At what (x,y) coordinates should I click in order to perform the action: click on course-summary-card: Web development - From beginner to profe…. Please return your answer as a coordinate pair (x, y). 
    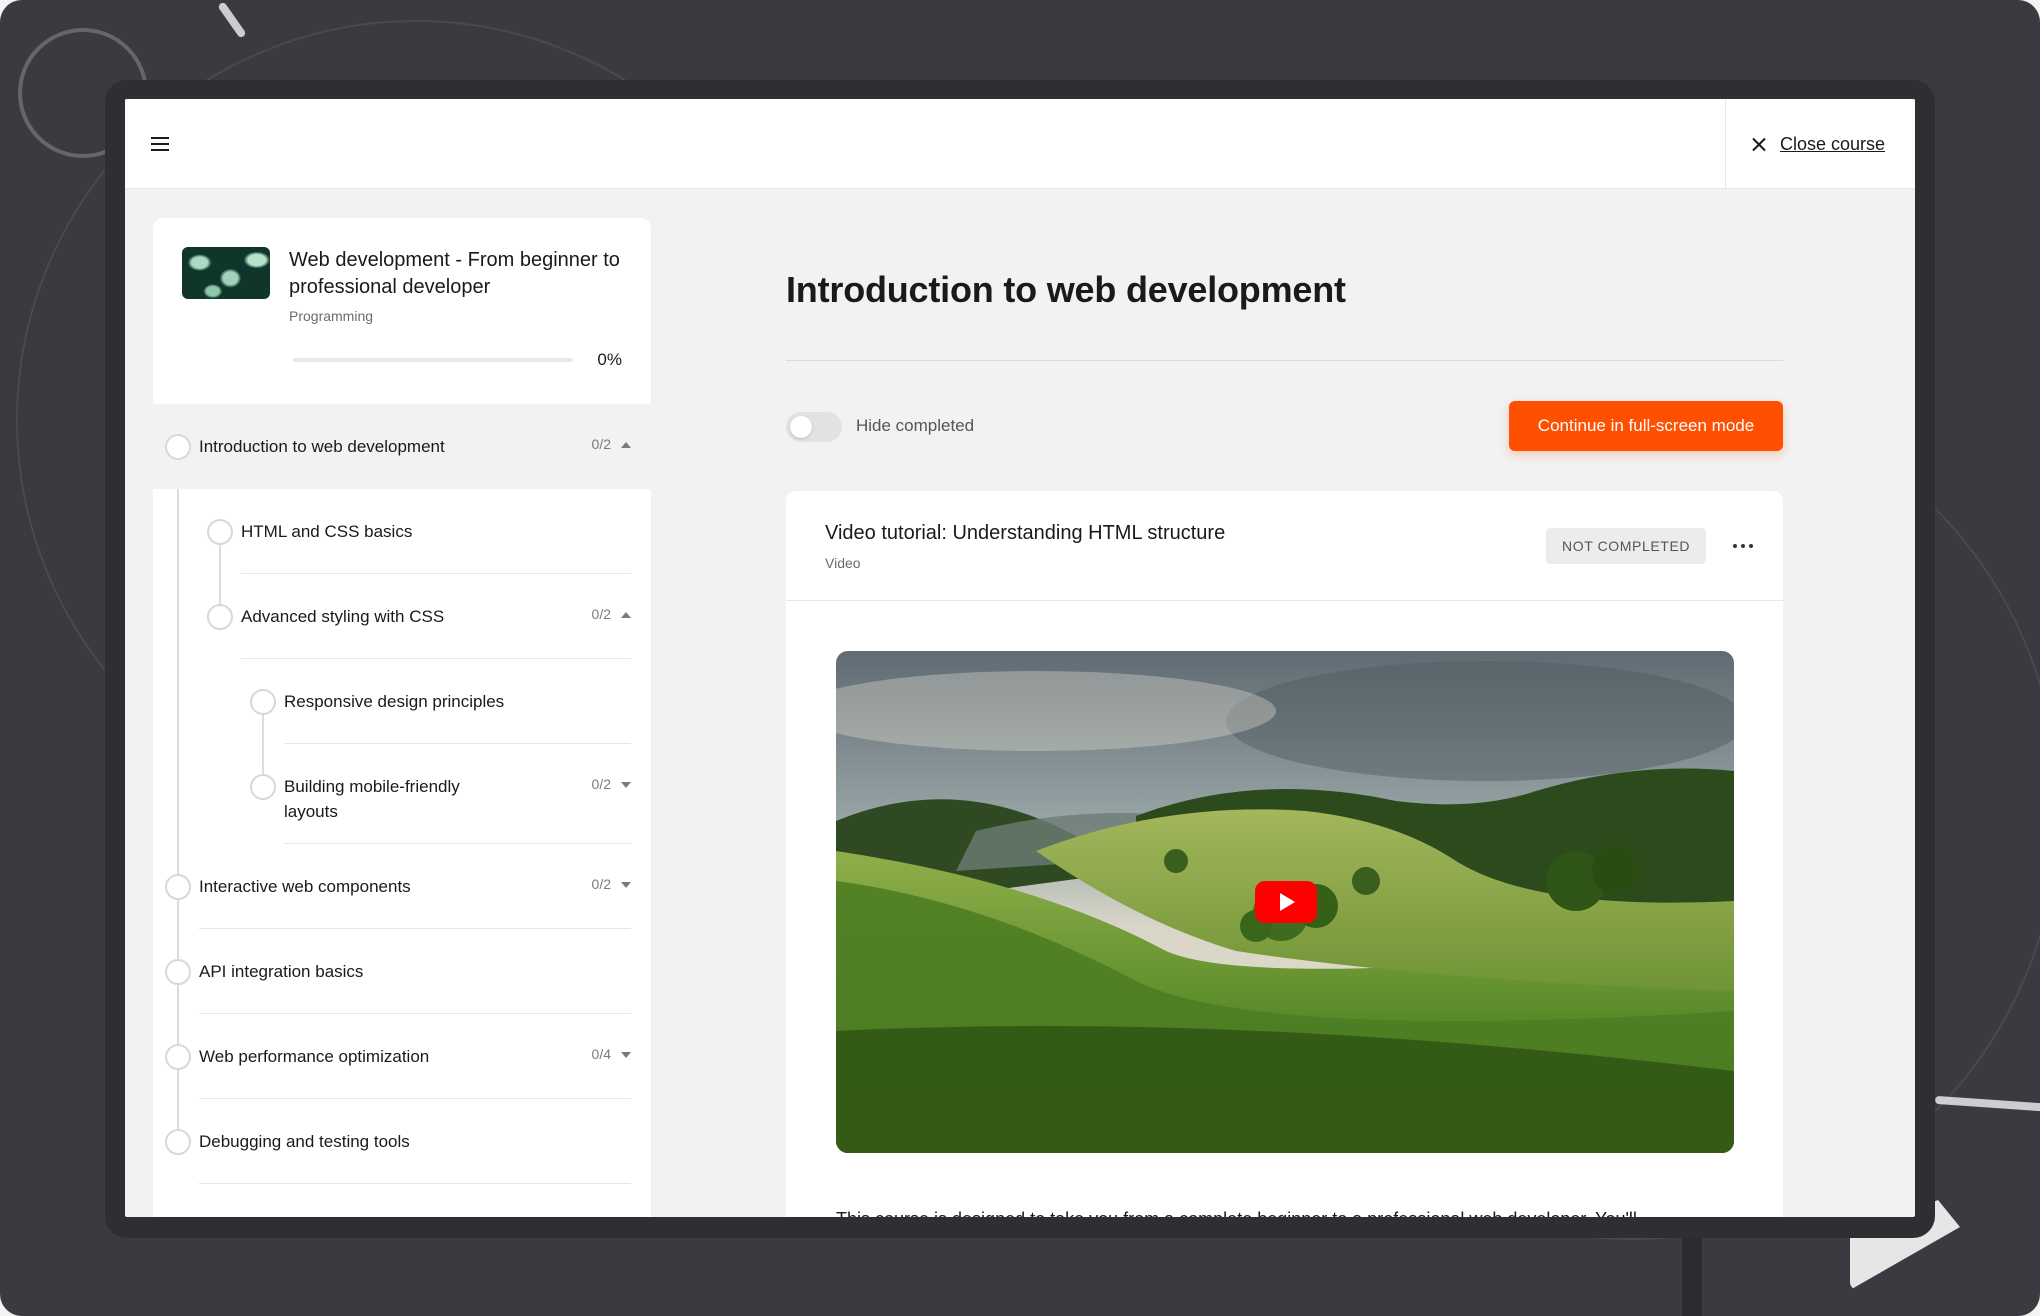
    Looking at the image, I should click on (402, 311).